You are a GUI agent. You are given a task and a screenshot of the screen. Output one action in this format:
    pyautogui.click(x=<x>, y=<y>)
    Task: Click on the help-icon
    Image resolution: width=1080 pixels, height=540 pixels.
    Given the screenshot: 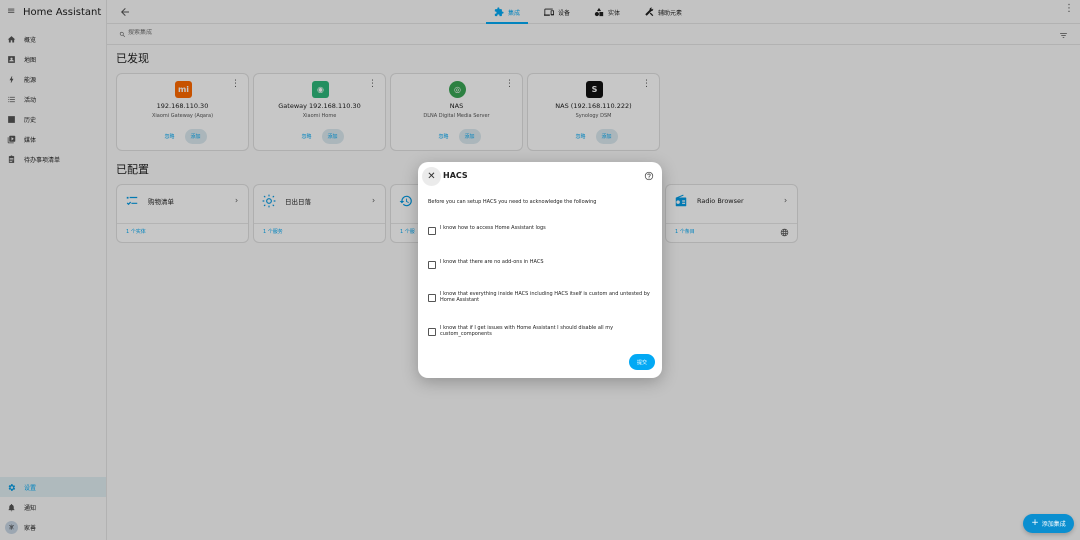 What is the action you would take?
    pyautogui.click(x=649, y=176)
    